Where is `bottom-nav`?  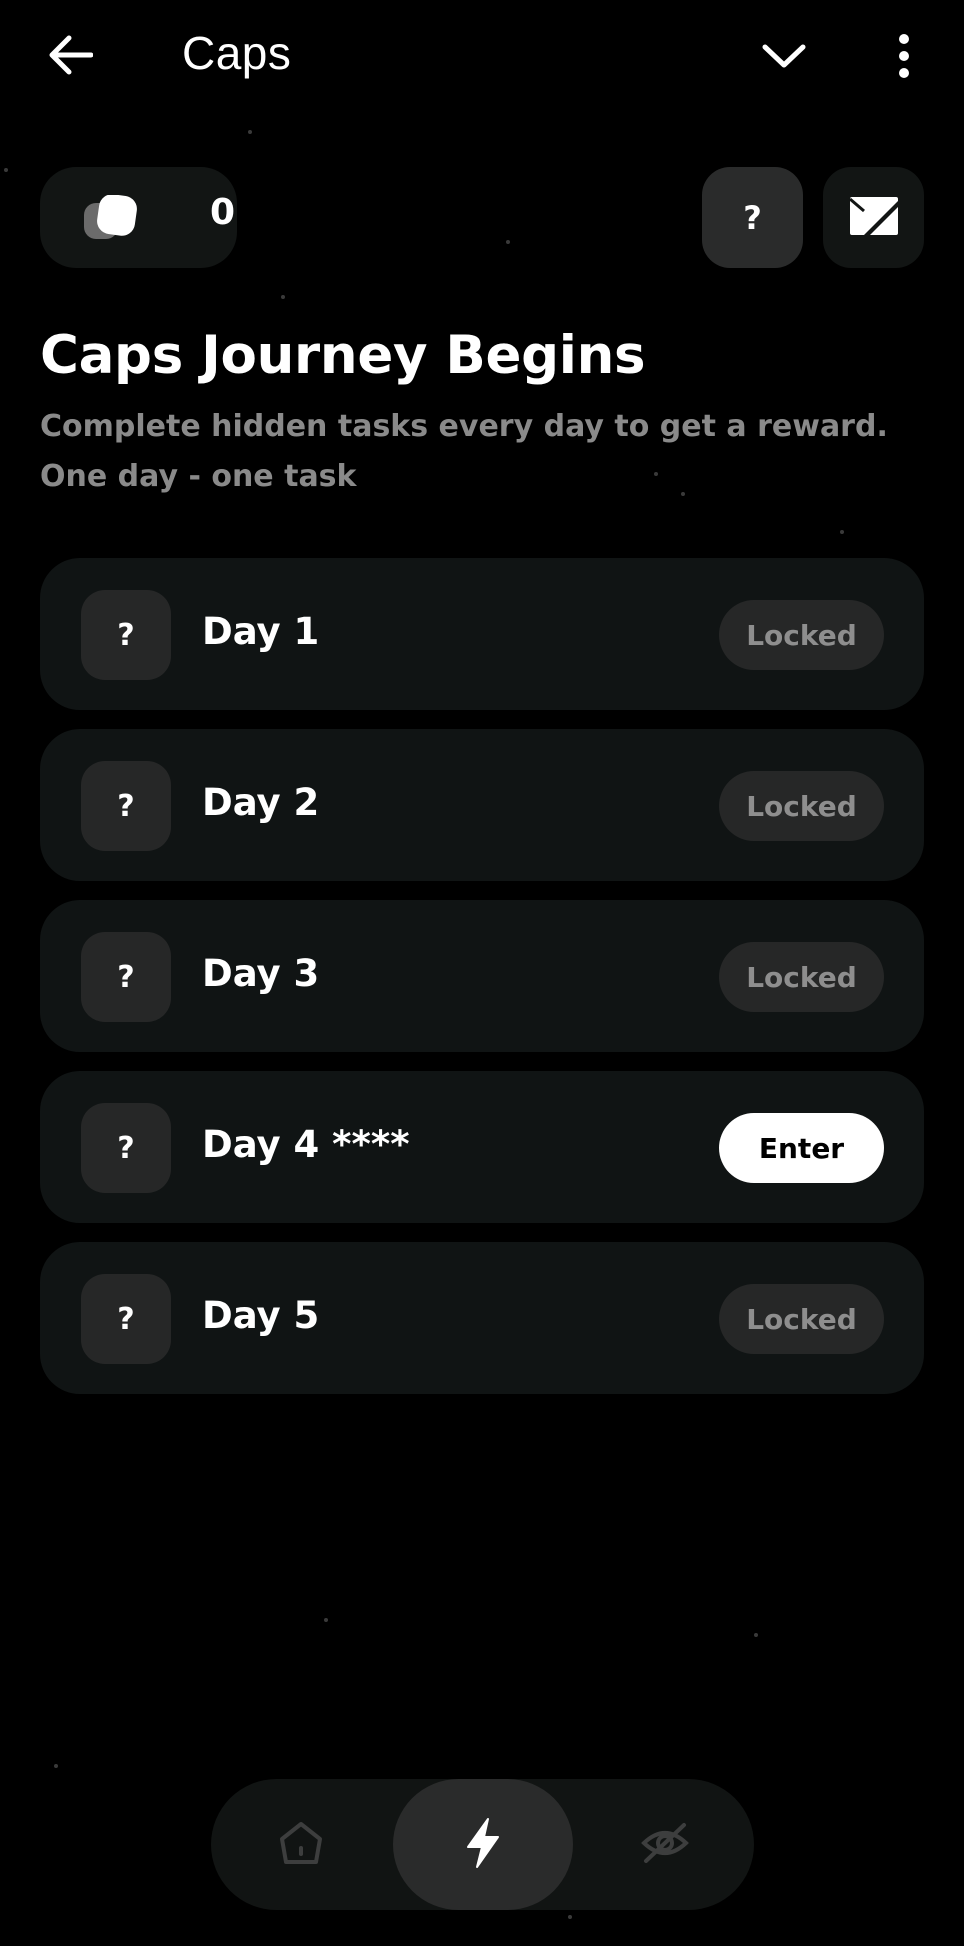 bottom-nav is located at coordinates (482, 1844).